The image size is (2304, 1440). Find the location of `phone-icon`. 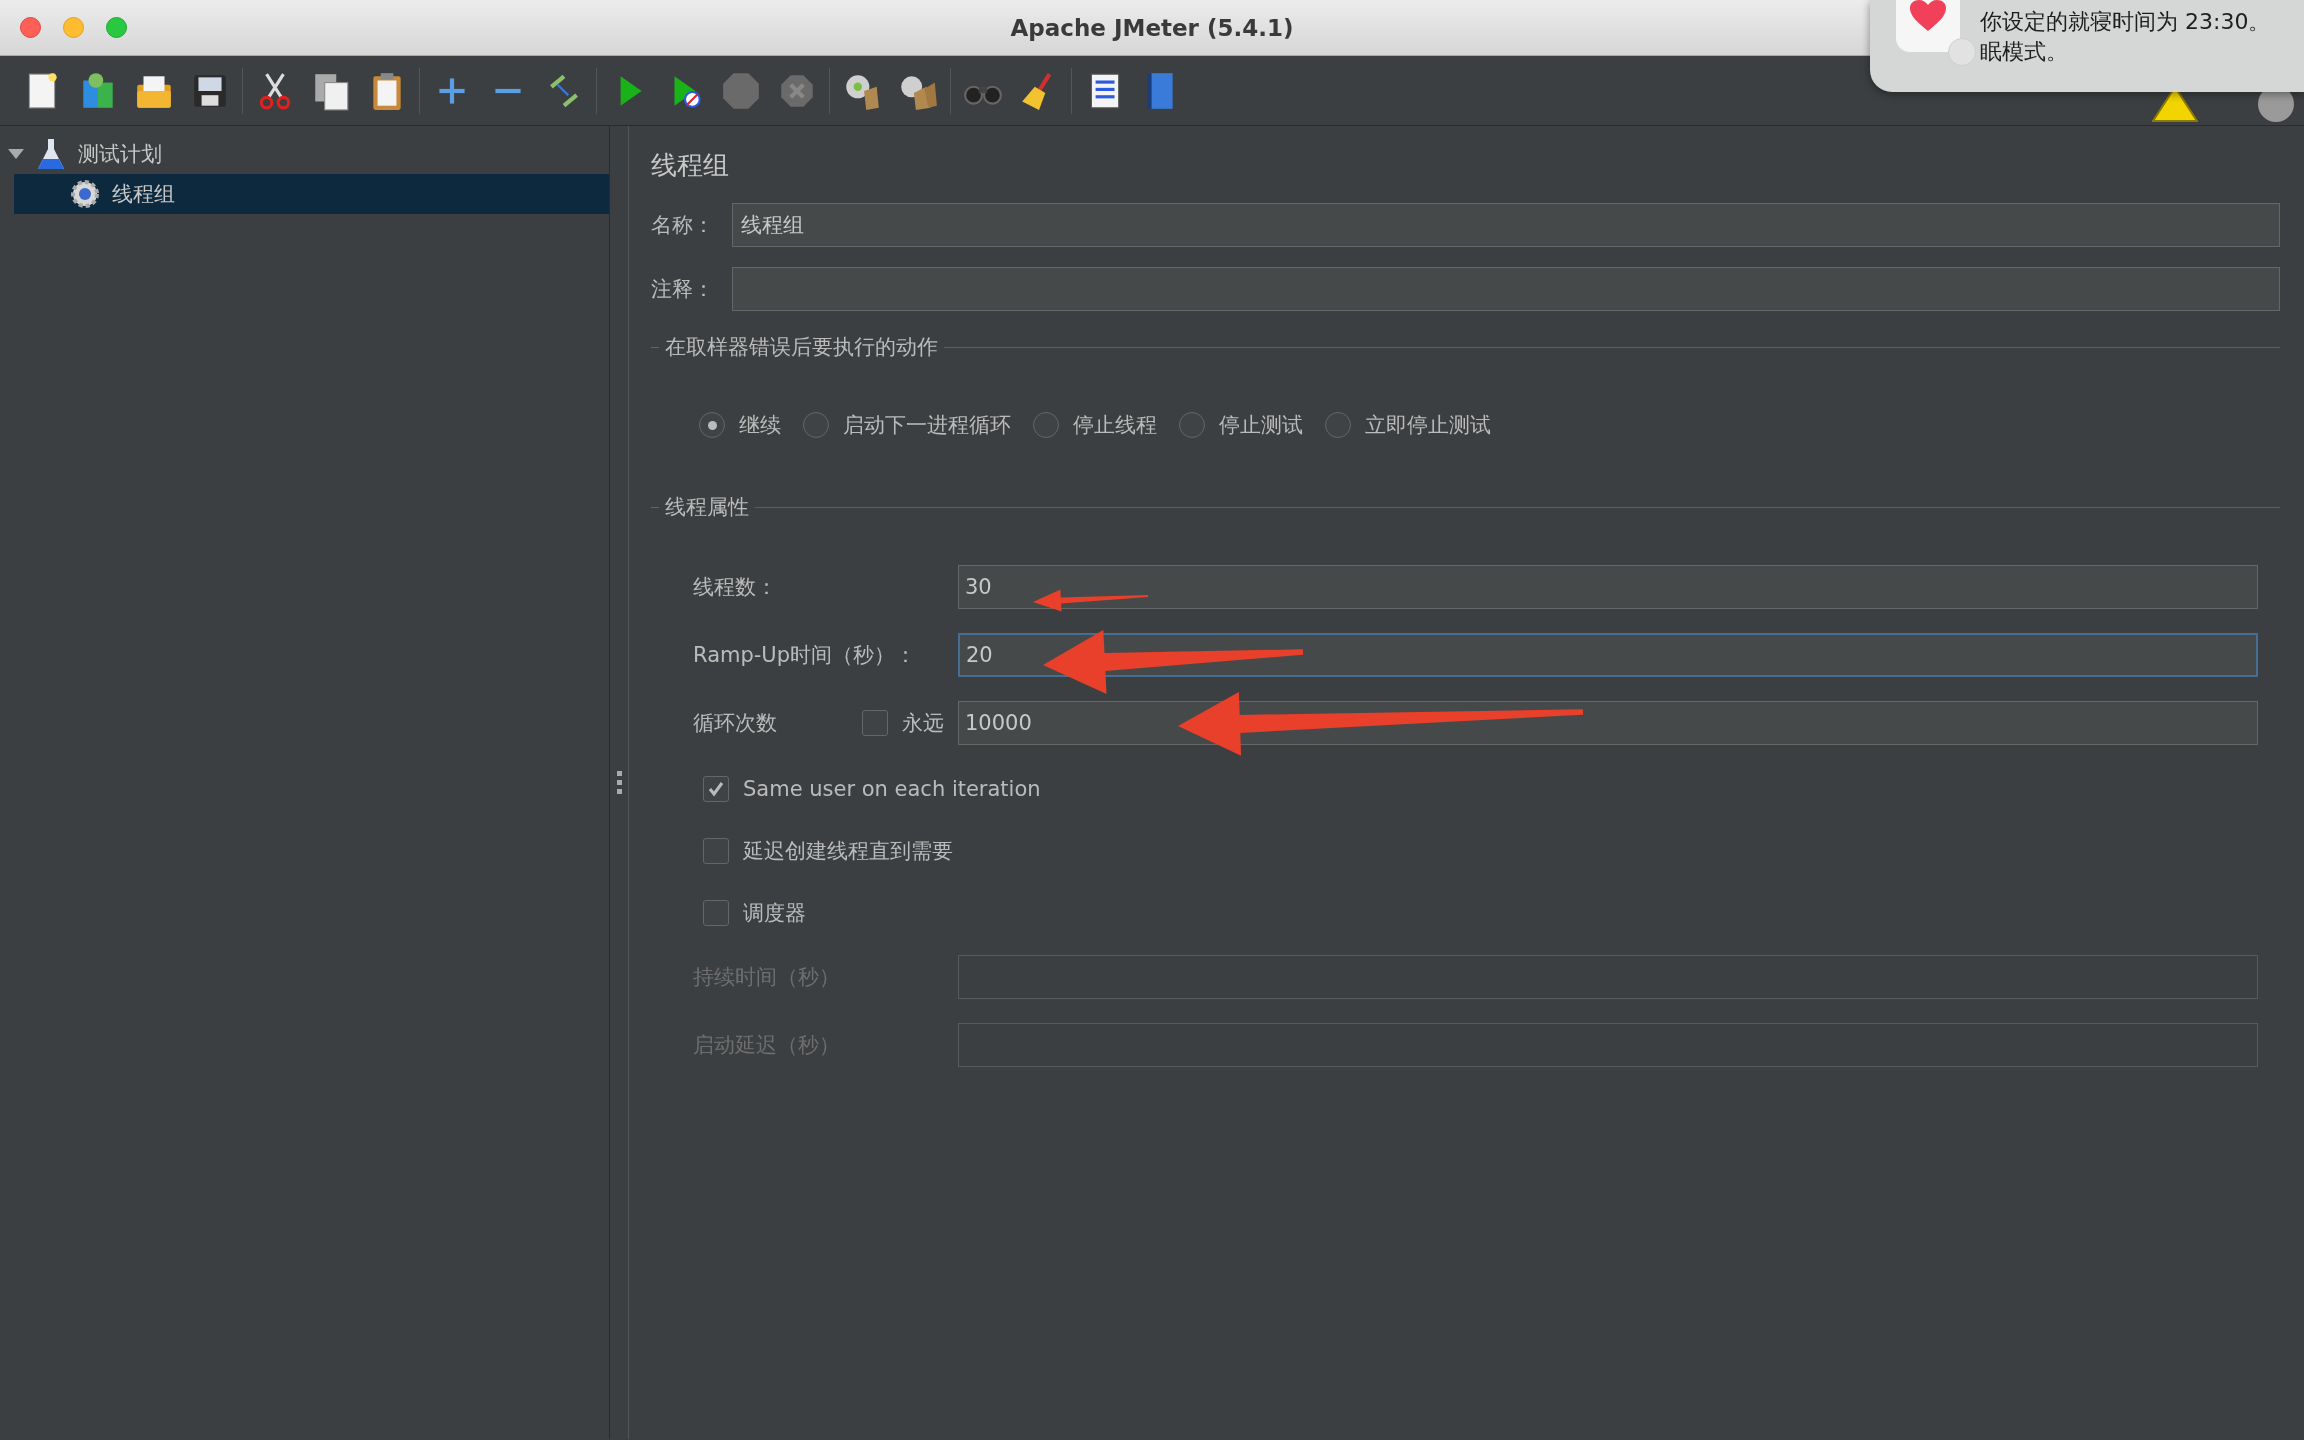

phone-icon is located at coordinates (1962, 52).